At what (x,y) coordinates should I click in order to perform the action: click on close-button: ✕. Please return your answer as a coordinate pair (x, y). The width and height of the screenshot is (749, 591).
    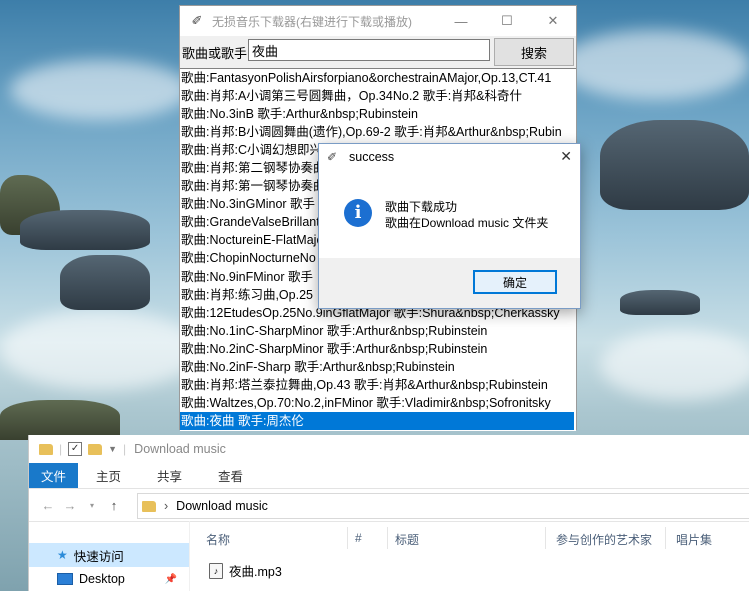
    Looking at the image, I should click on (553, 21).